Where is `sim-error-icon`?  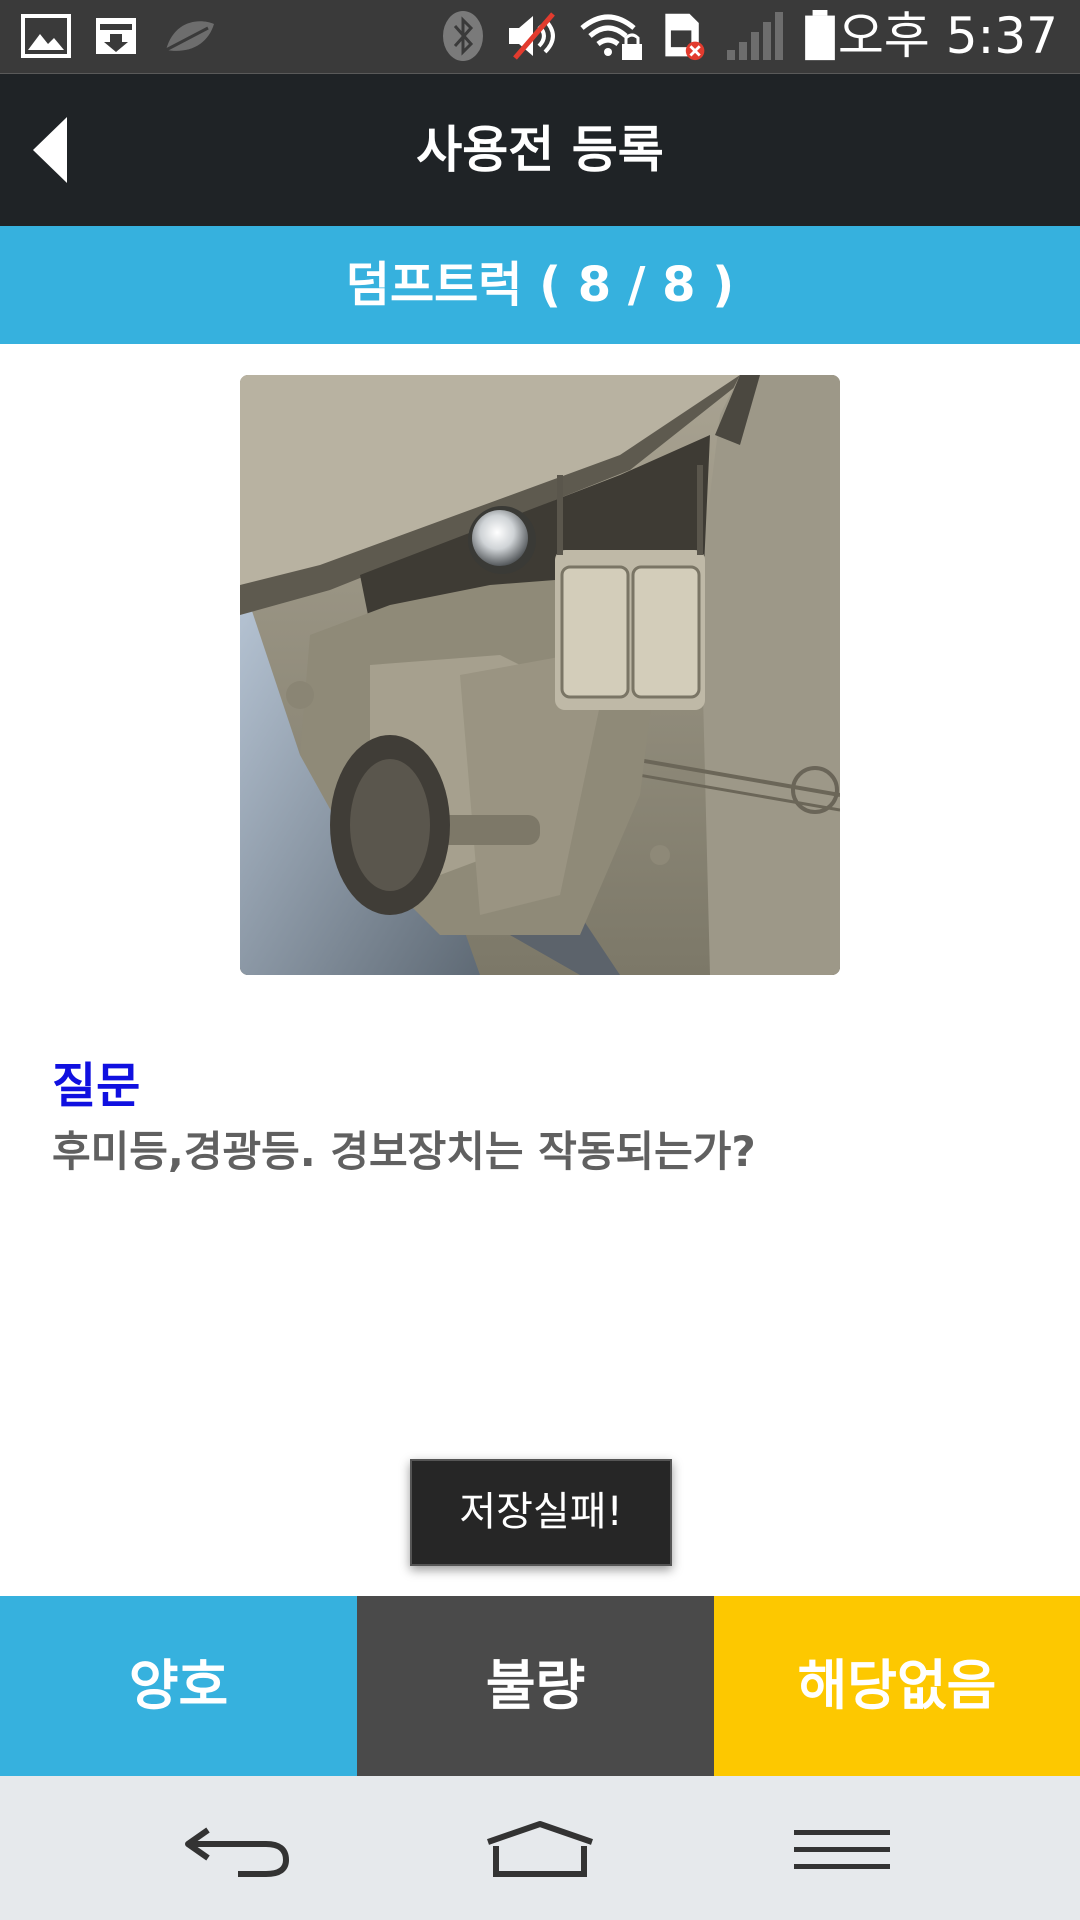 sim-error-icon is located at coordinates (685, 37).